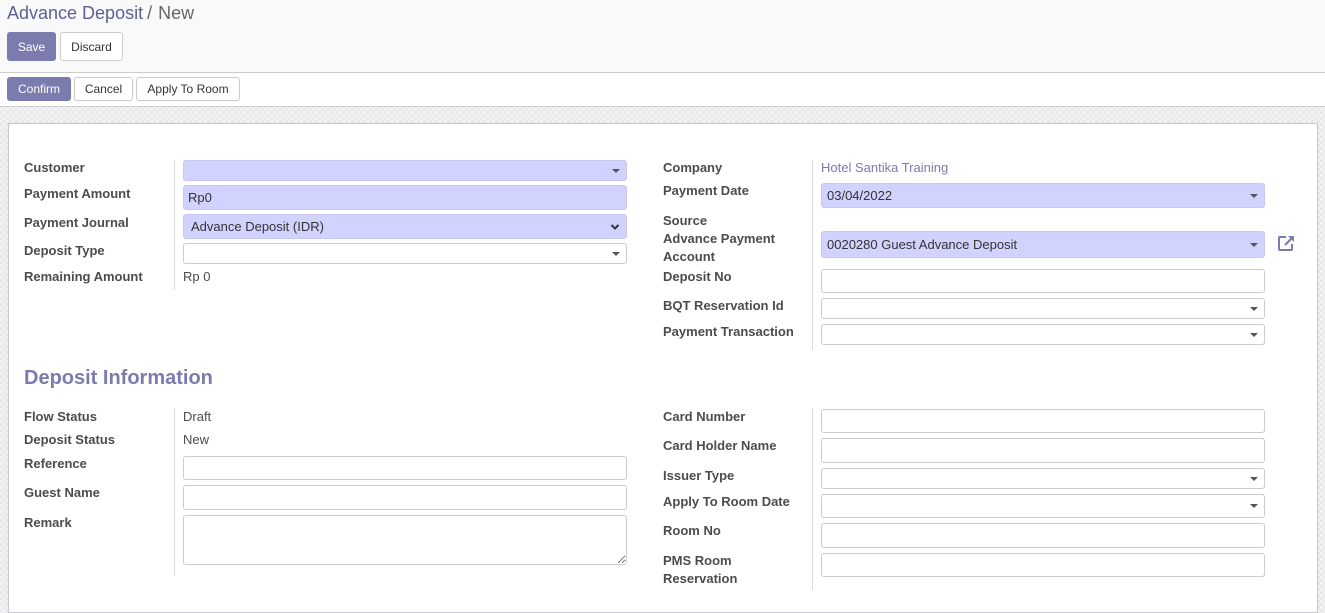  Describe the element at coordinates (31, 46) in the screenshot. I see `save-button: Save` at that location.